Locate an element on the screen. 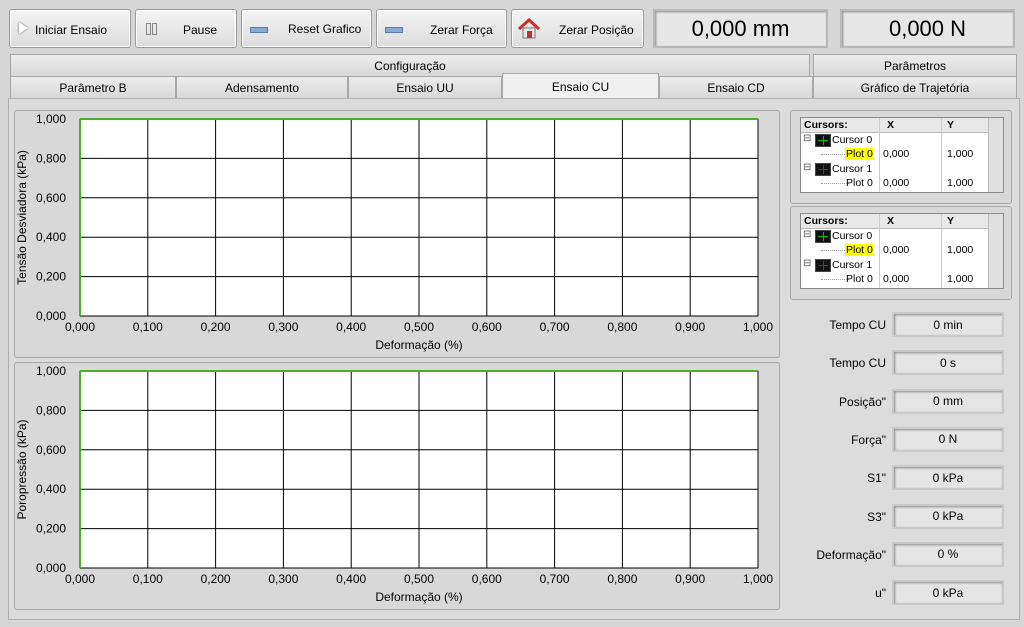 The image size is (1024, 627). indicator-label: Força" is located at coordinates (868, 439).